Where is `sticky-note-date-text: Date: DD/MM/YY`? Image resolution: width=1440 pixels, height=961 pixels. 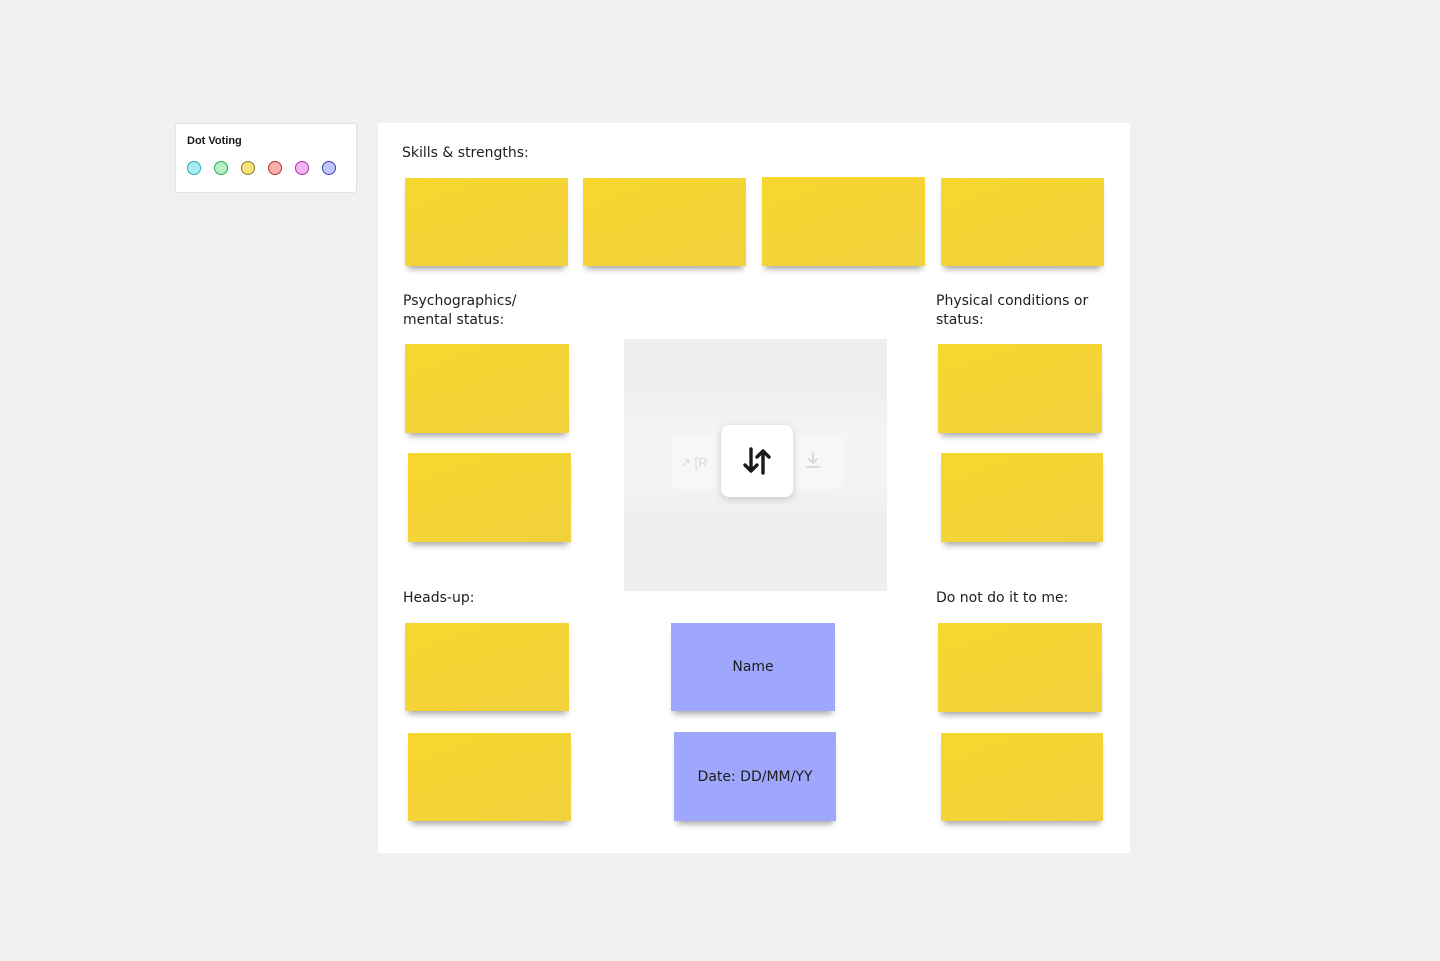
sticky-note-date-text: Date: DD/MM/YY is located at coordinates (755, 776).